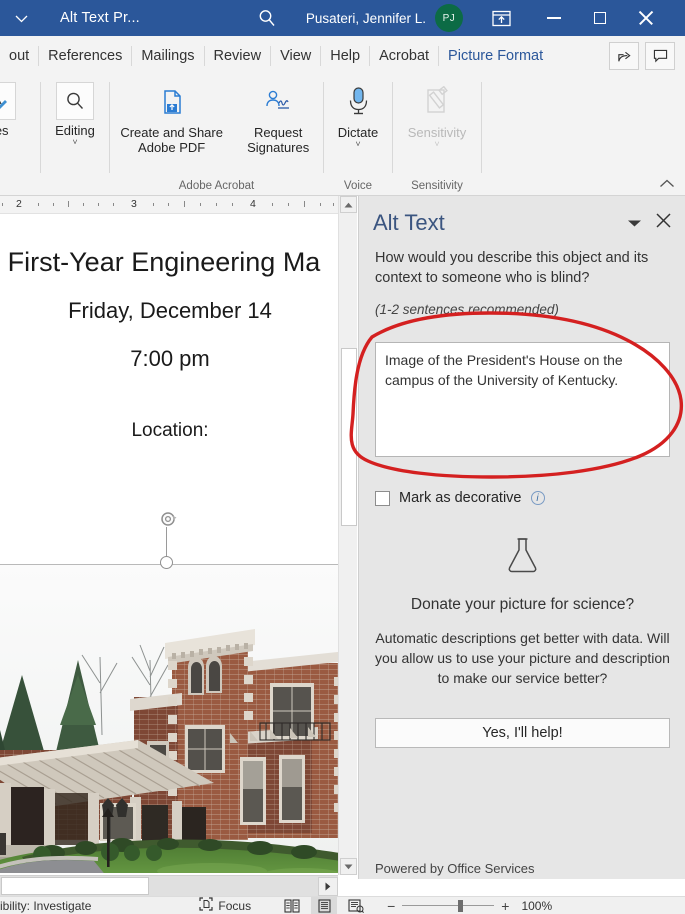 Image resolution: width=685 pixels, height=914 pixels. Describe the element at coordinates (391, 906) in the screenshot. I see `zoom-out-button: −` at that location.